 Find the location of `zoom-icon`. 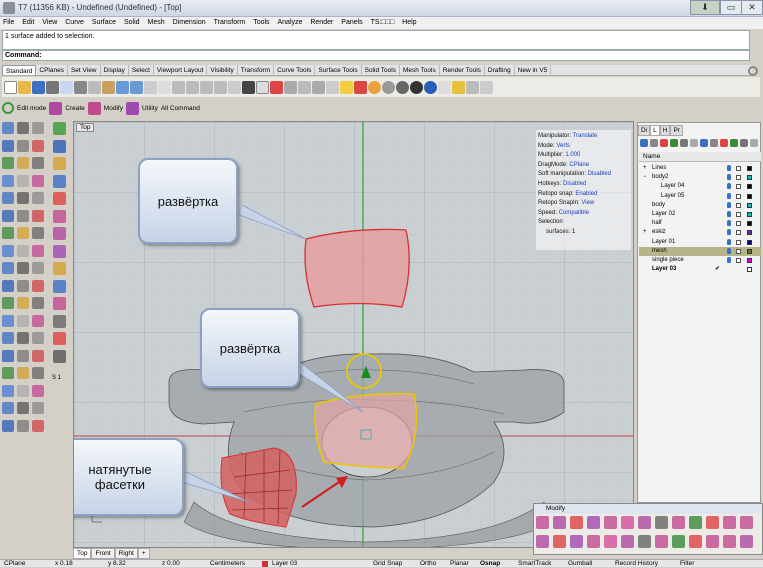

zoom-icon is located at coordinates (178, 87).